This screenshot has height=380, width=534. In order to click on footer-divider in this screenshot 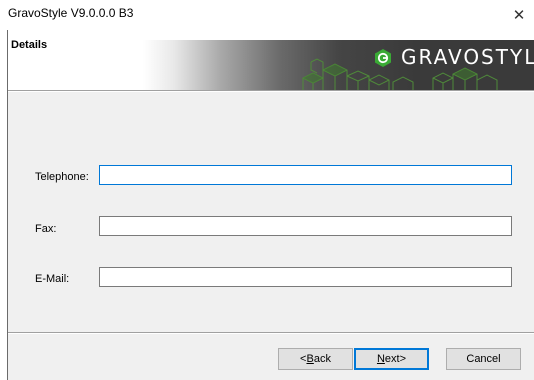, I will do `click(271, 333)`.